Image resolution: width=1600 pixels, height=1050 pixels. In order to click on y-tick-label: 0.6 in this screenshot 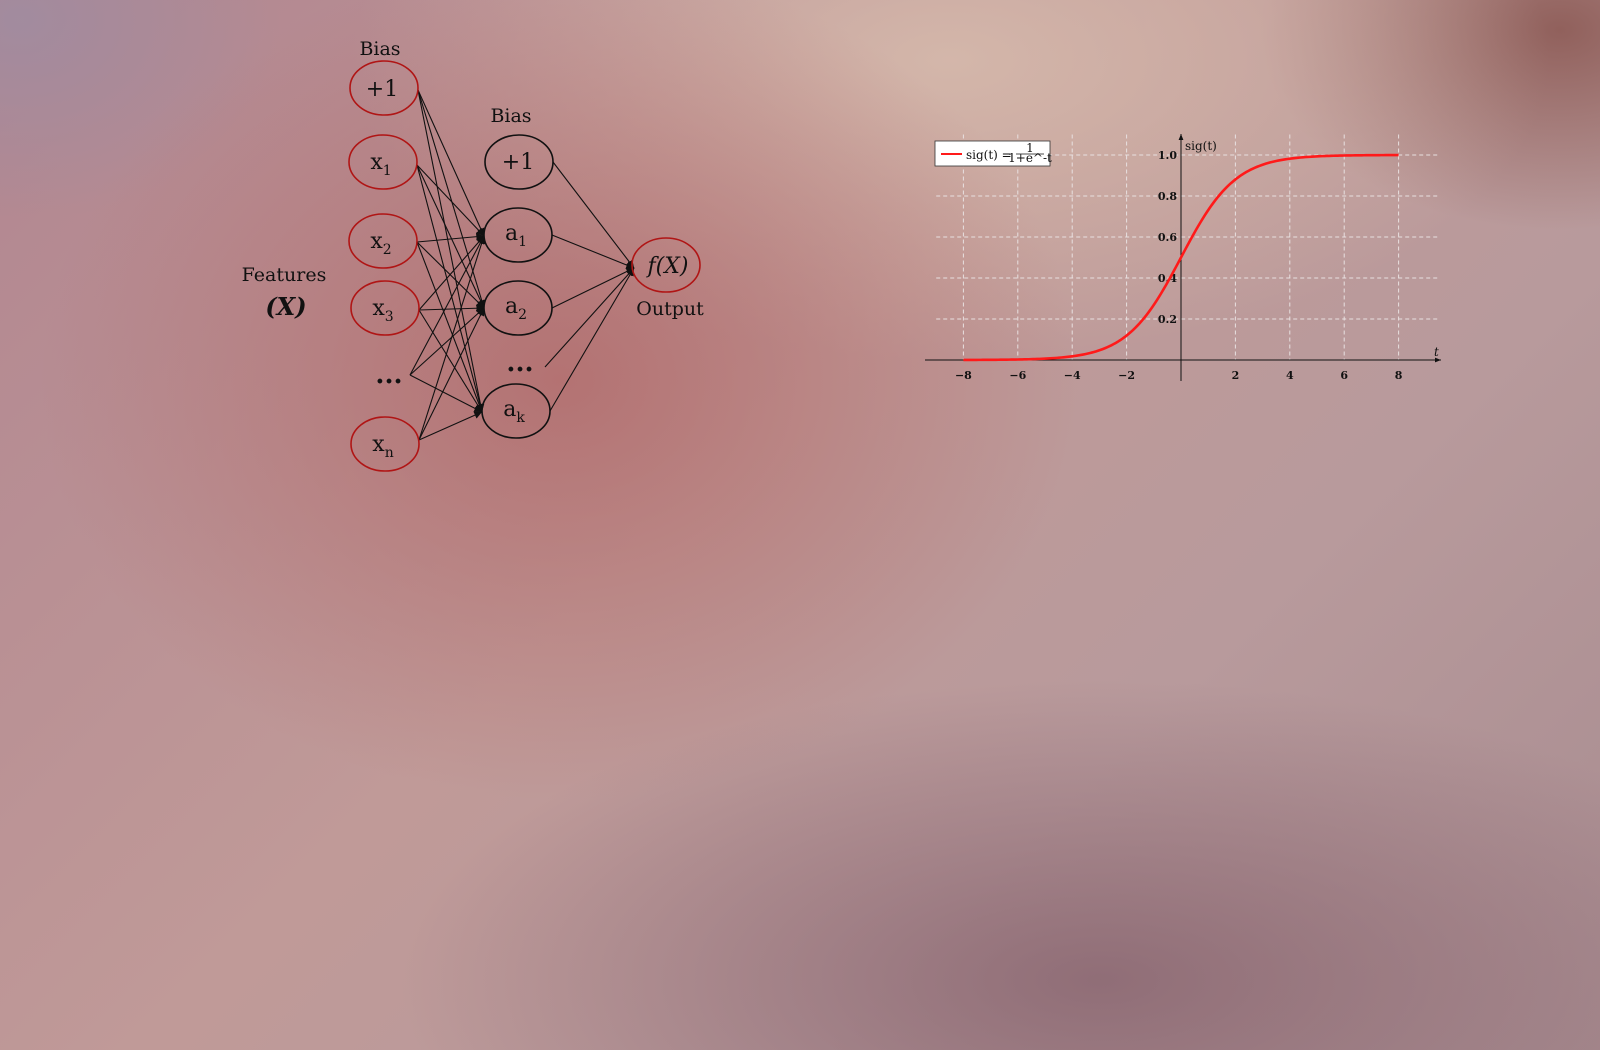, I will do `click(1167, 237)`.